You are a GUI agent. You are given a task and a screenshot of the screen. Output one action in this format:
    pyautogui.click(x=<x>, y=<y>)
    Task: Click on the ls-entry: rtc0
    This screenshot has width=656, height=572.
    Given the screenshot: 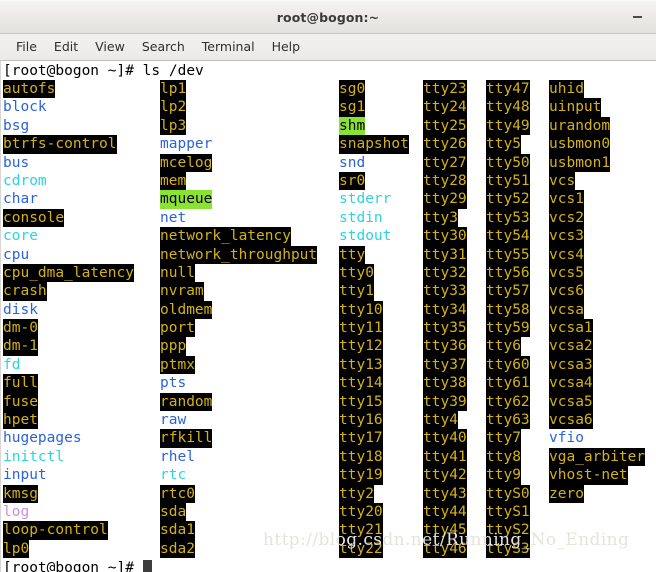 What is the action you would take?
    pyautogui.click(x=177, y=493)
    